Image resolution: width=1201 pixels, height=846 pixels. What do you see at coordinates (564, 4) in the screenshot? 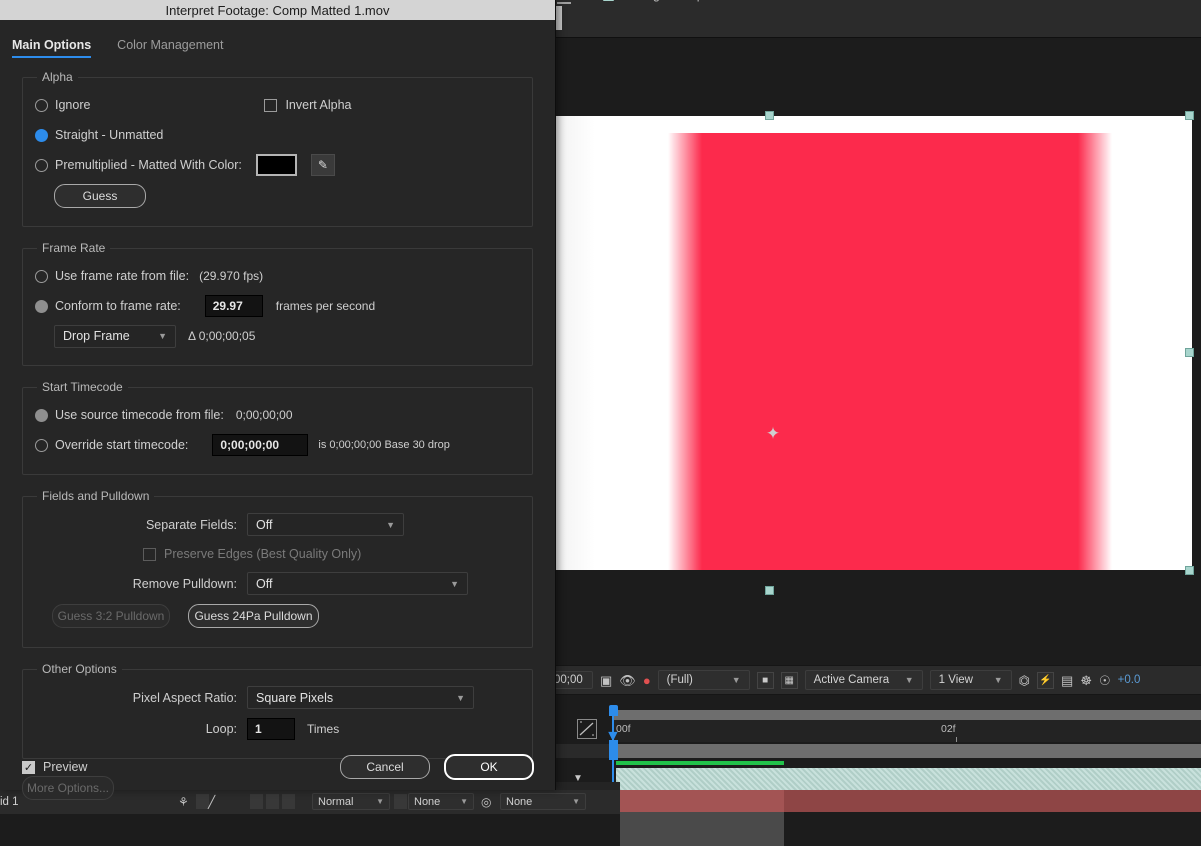
I see `hamburger-menu-icon` at bounding box center [564, 4].